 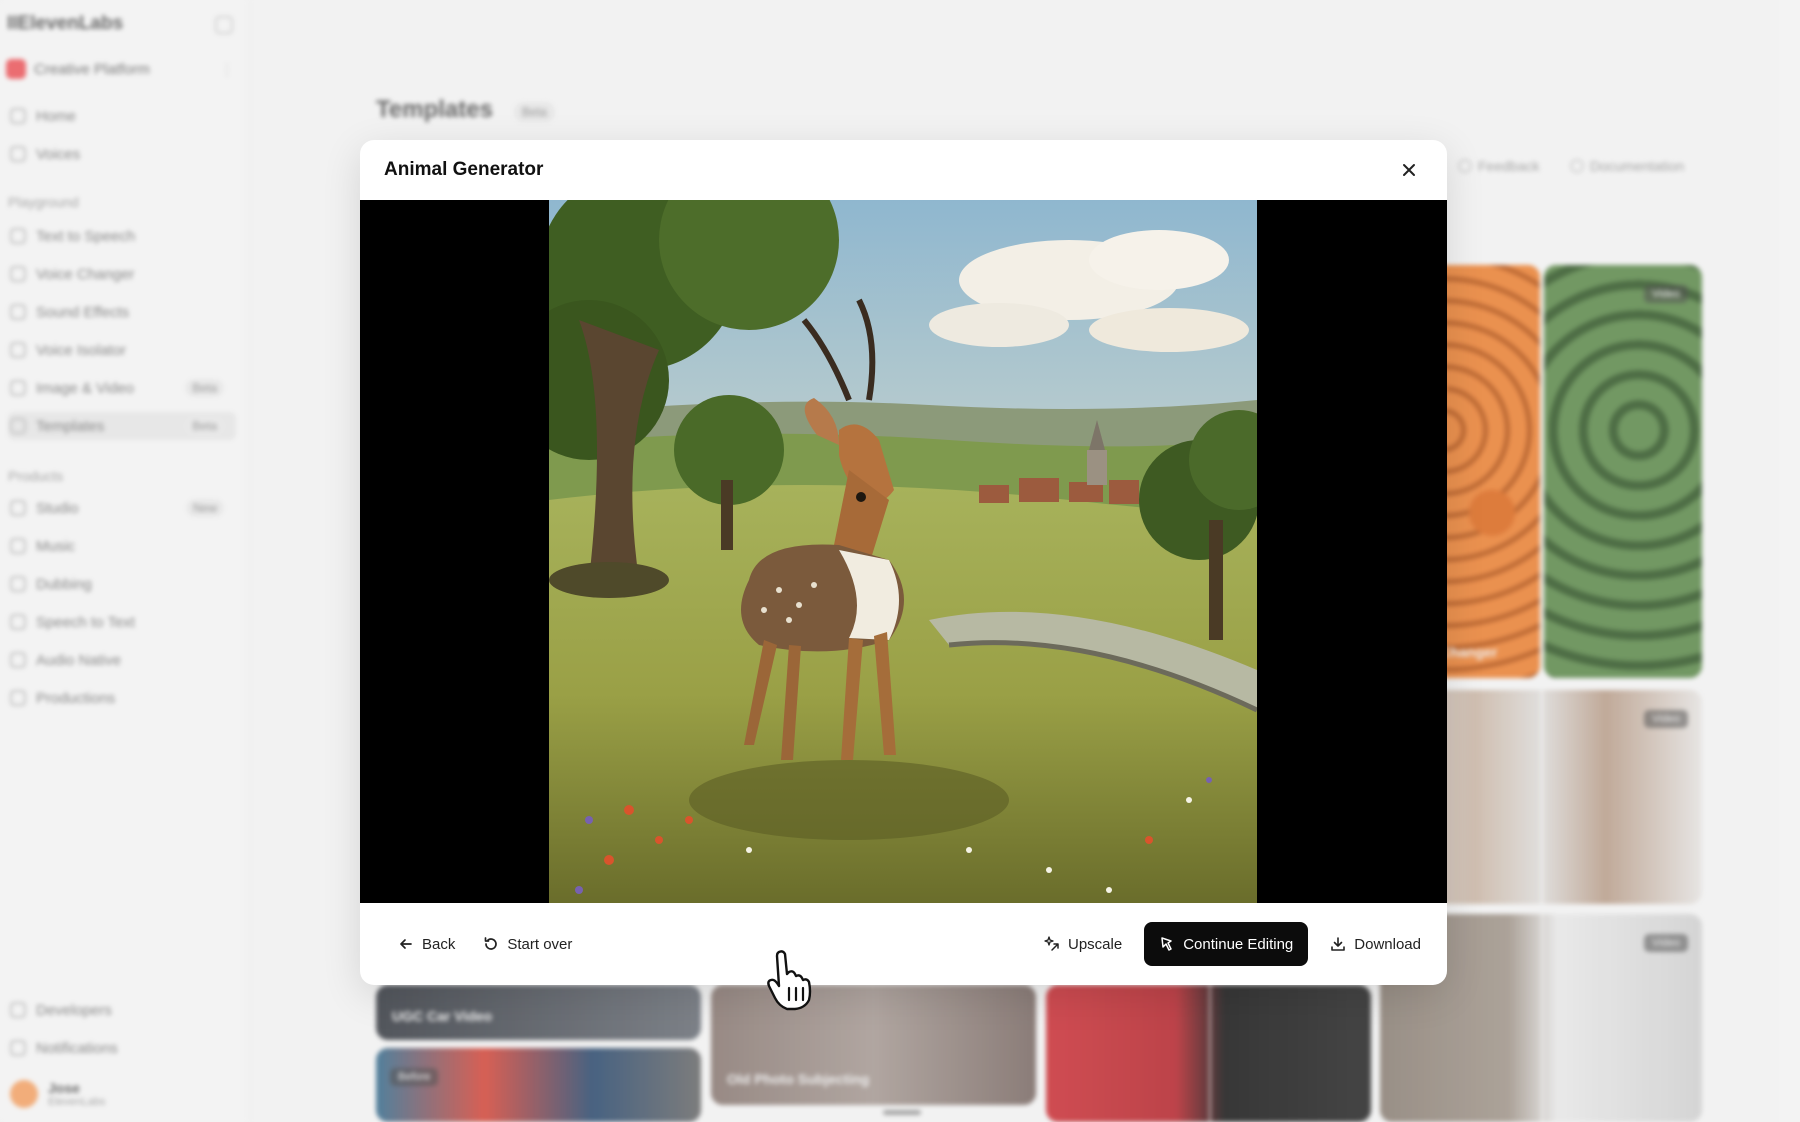 What do you see at coordinates (491, 943) in the screenshot?
I see `rotate-ccw-icon` at bounding box center [491, 943].